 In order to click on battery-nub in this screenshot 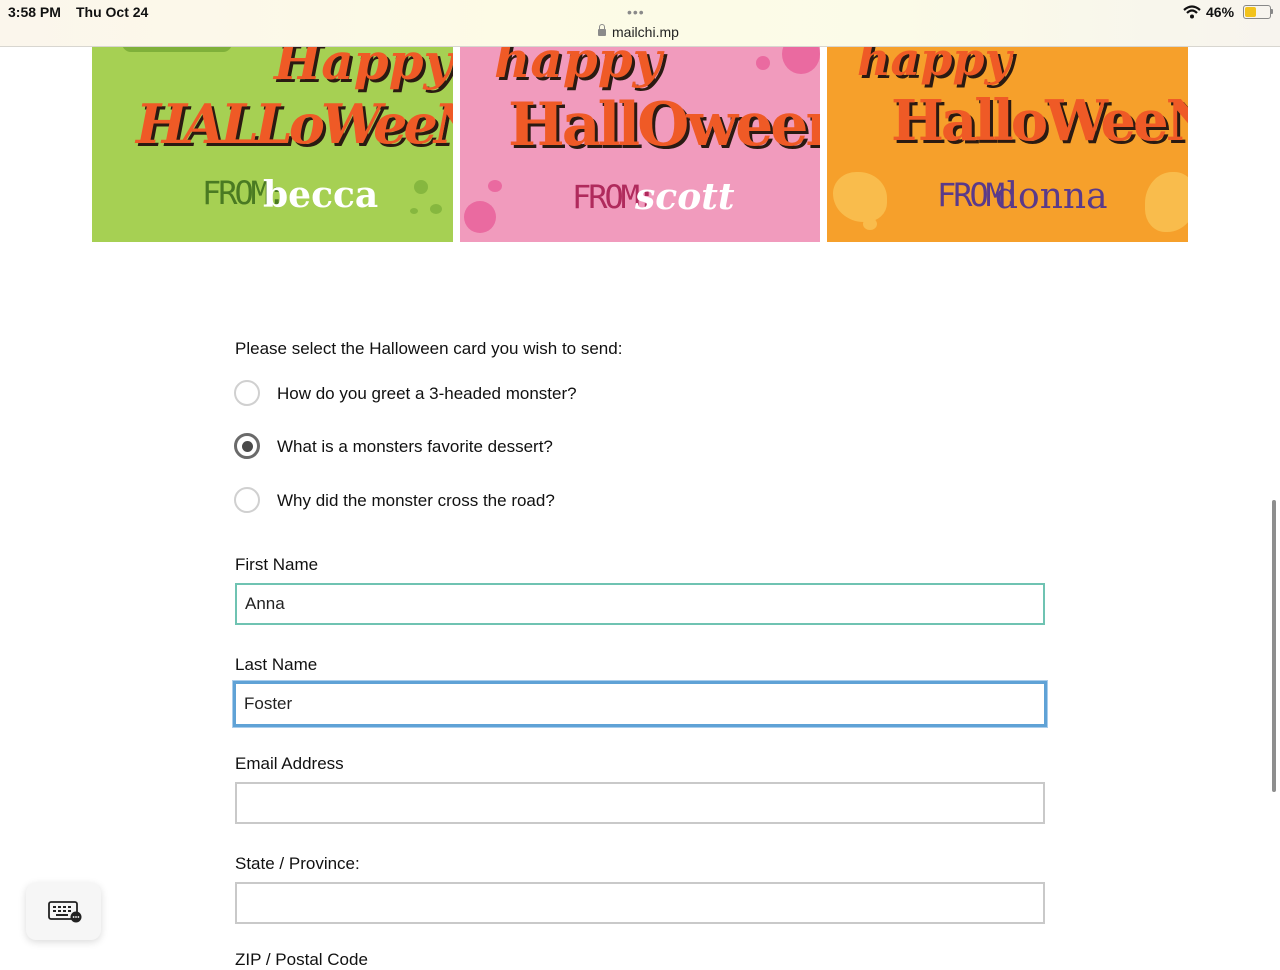, I will do `click(1272, 11)`.